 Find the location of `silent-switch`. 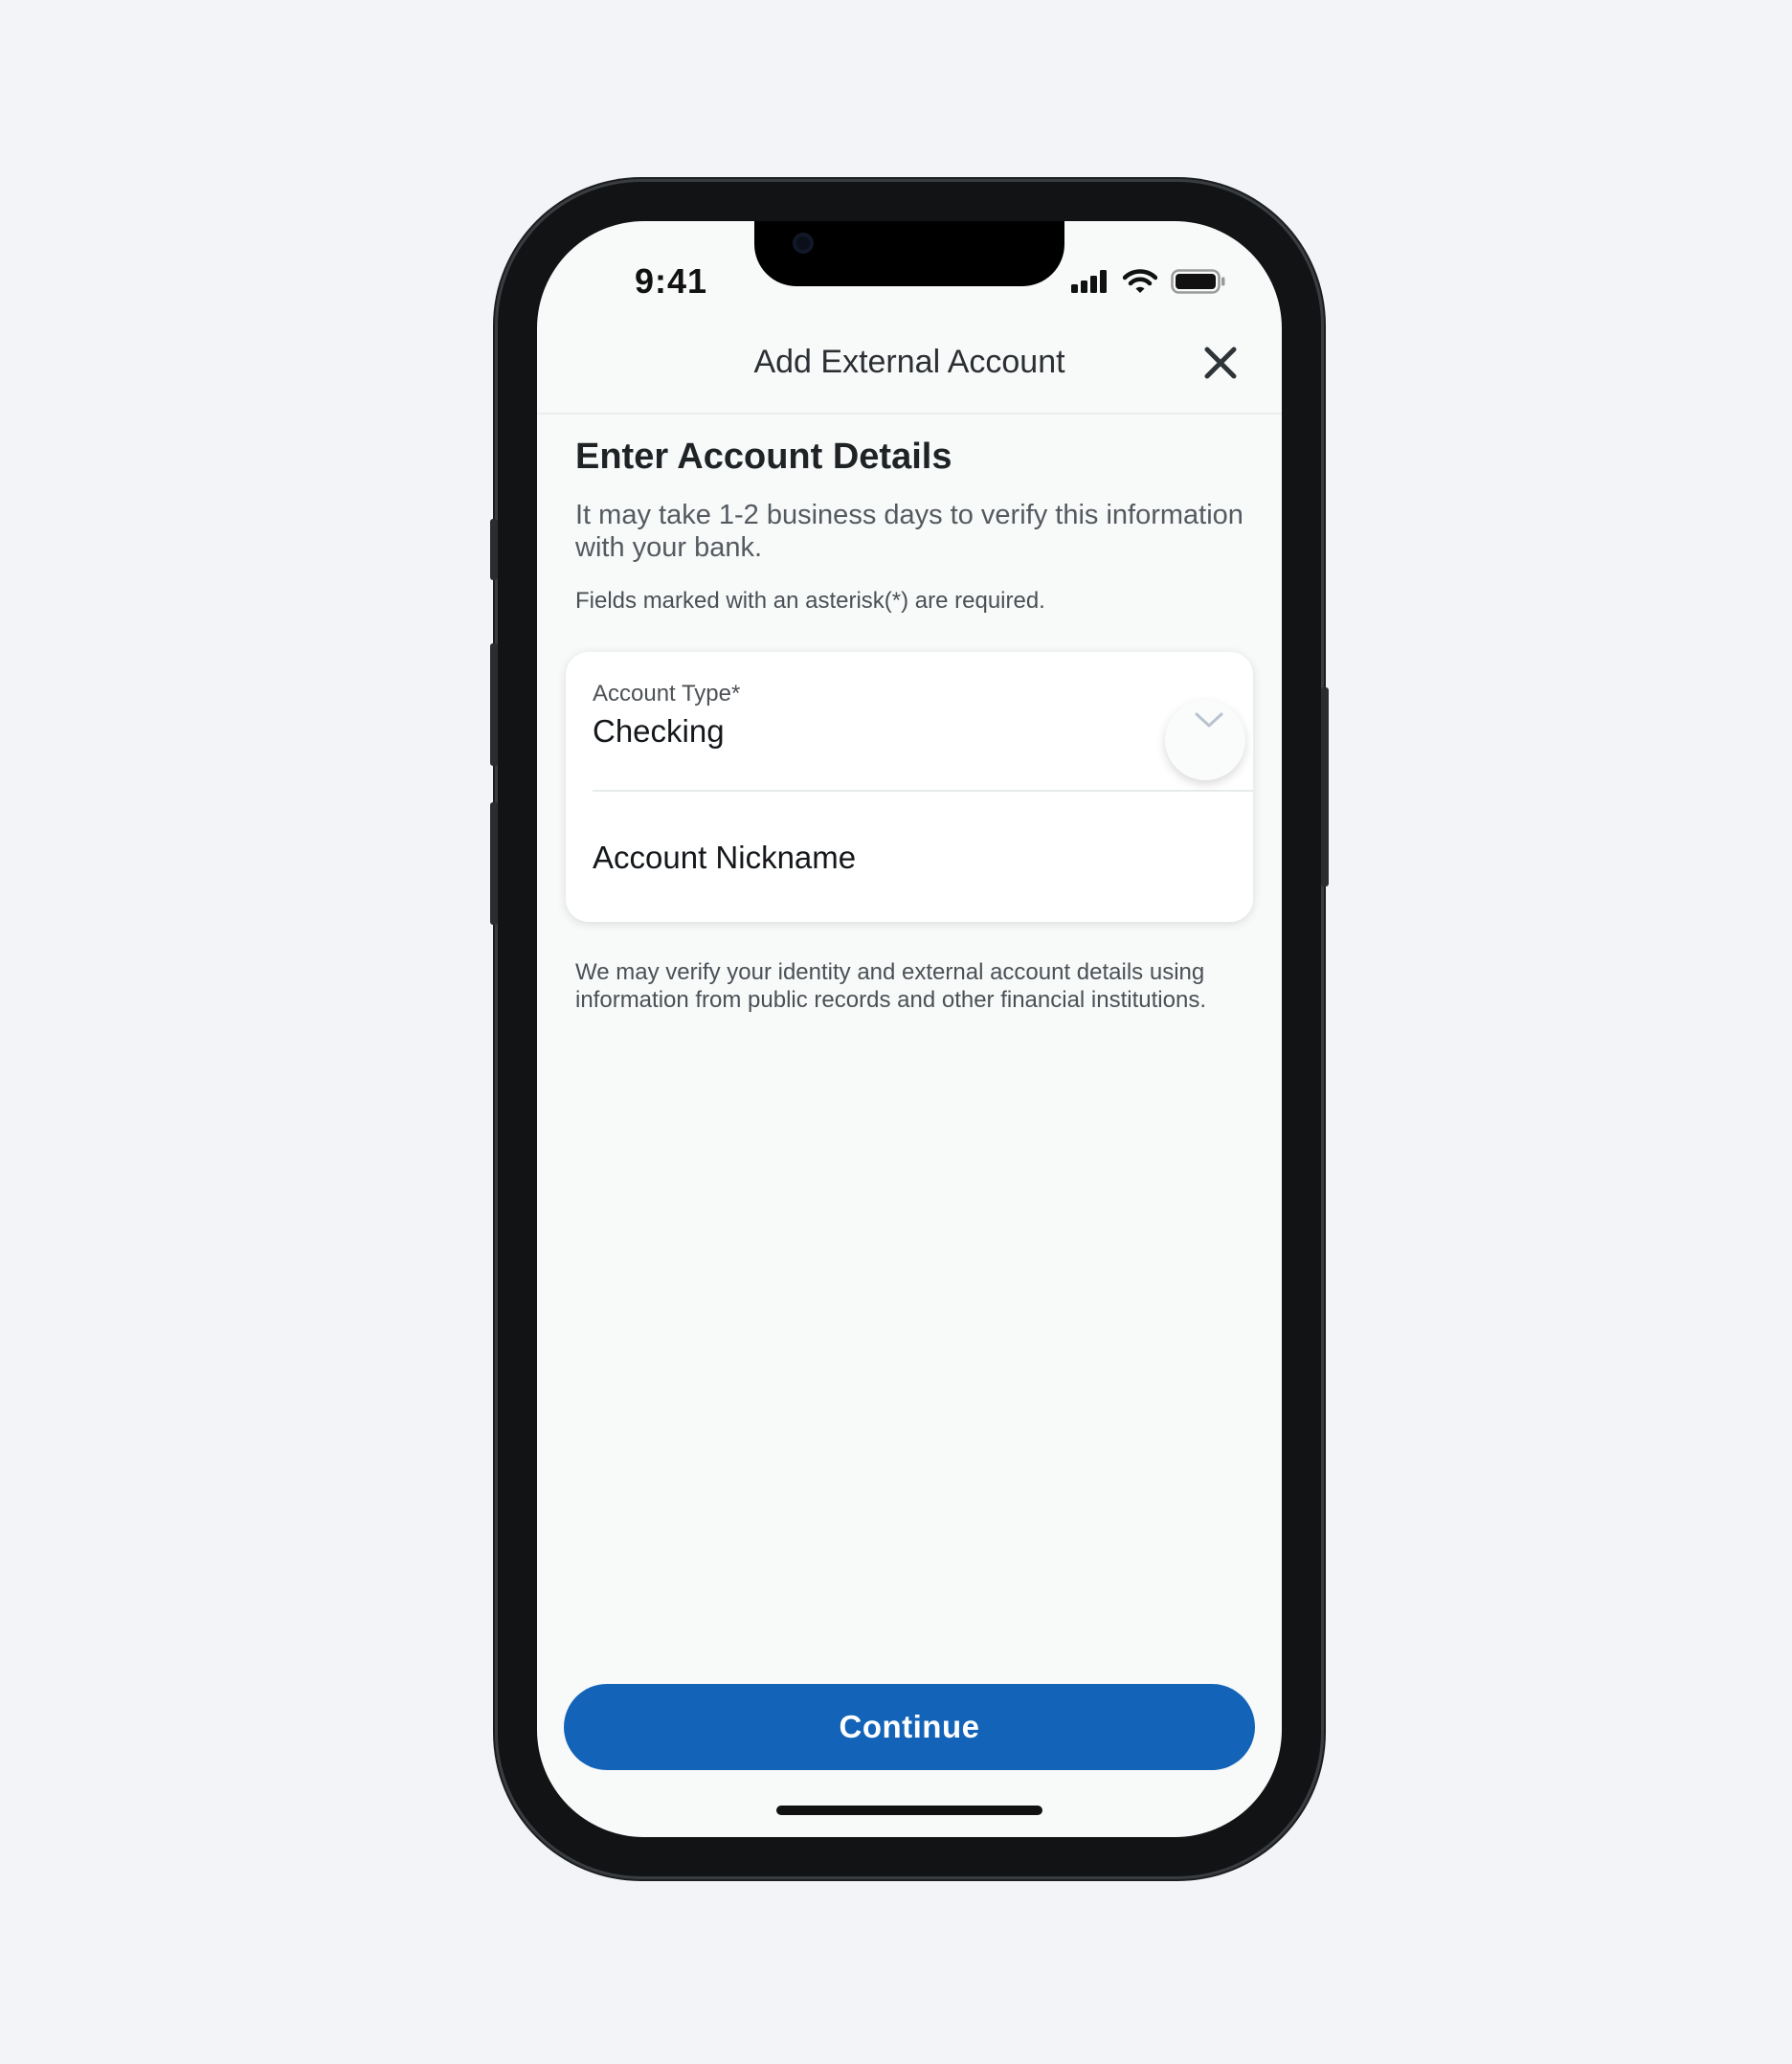

silent-switch is located at coordinates (494, 549).